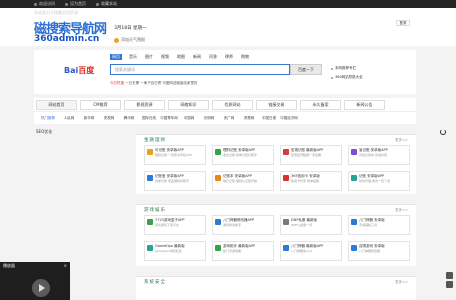 The width and height of the screenshot is (456, 300). I want to click on app-card: 可记账 安卓版APP 理财记账,一款安卓手机APP, so click(175, 155).